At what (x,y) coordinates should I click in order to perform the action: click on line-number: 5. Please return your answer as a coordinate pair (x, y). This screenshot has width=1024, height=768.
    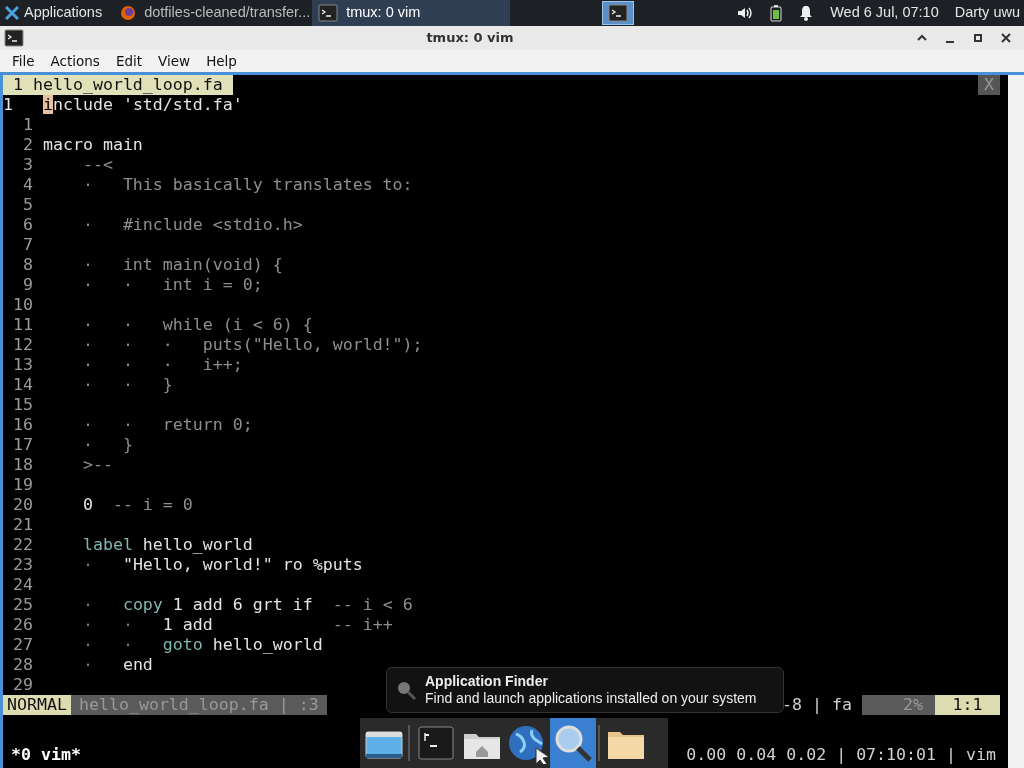
    Looking at the image, I should click on (27, 205).